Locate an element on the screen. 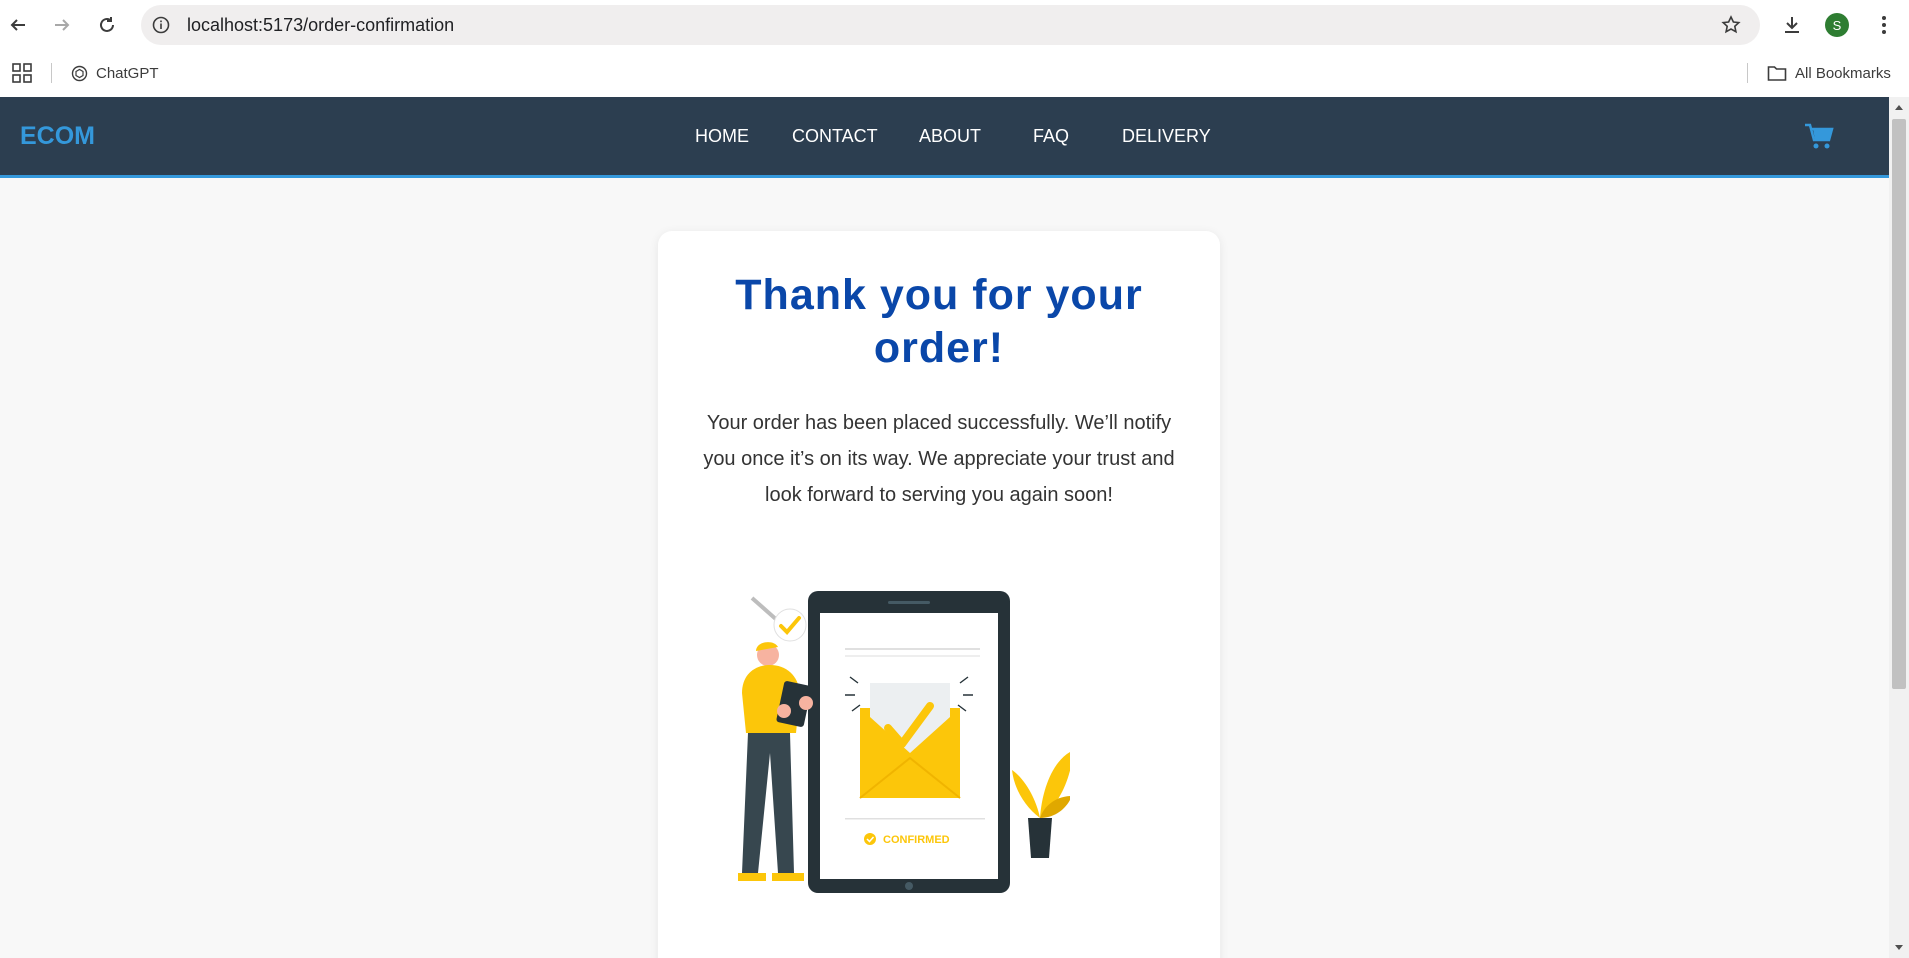 This screenshot has height=958, width=1909. reload-button is located at coordinates (107, 25).